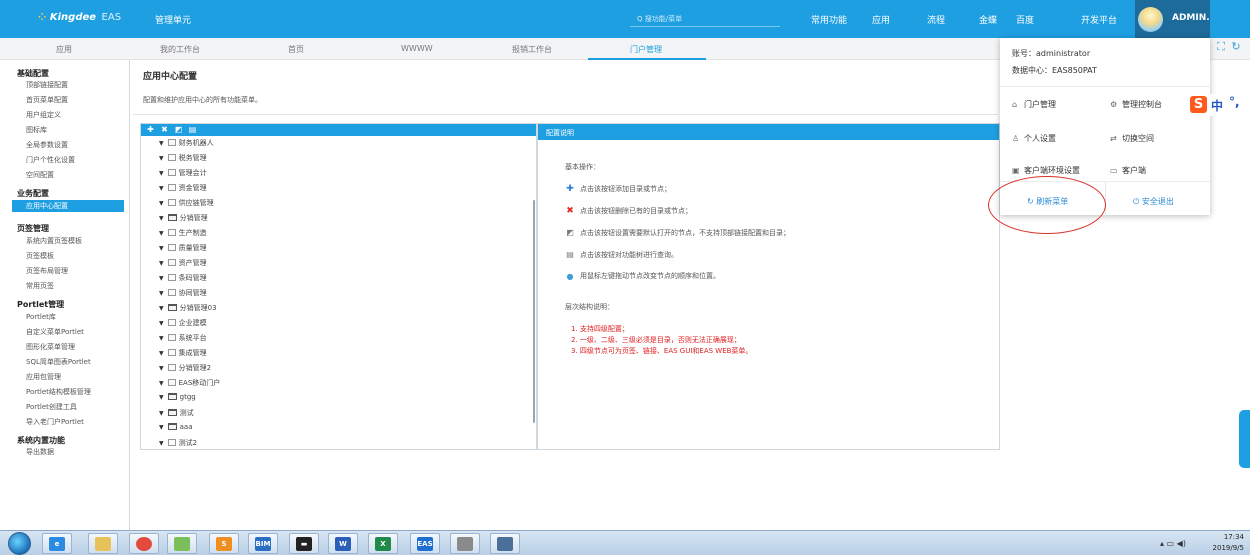  What do you see at coordinates (1034, 104) in the screenshot?
I see `menu-portal-management: ⌂ 门户管理` at bounding box center [1034, 104].